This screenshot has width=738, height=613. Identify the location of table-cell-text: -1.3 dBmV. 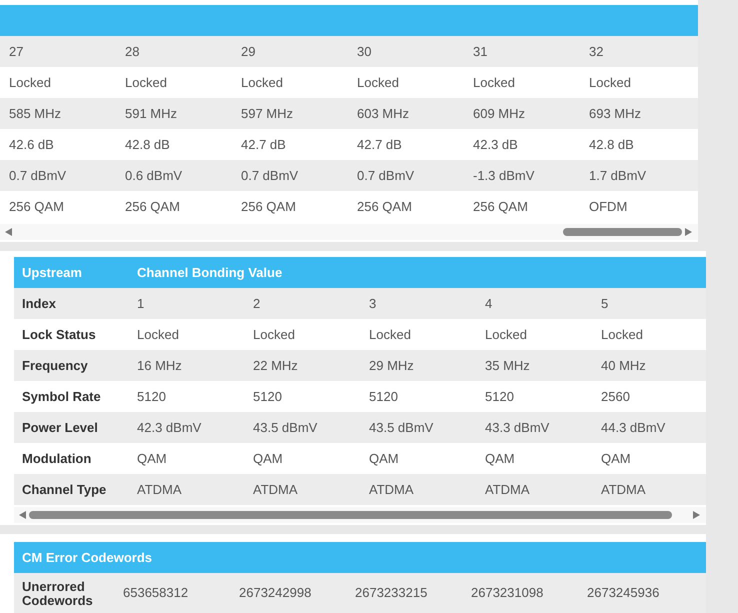
(504, 175).